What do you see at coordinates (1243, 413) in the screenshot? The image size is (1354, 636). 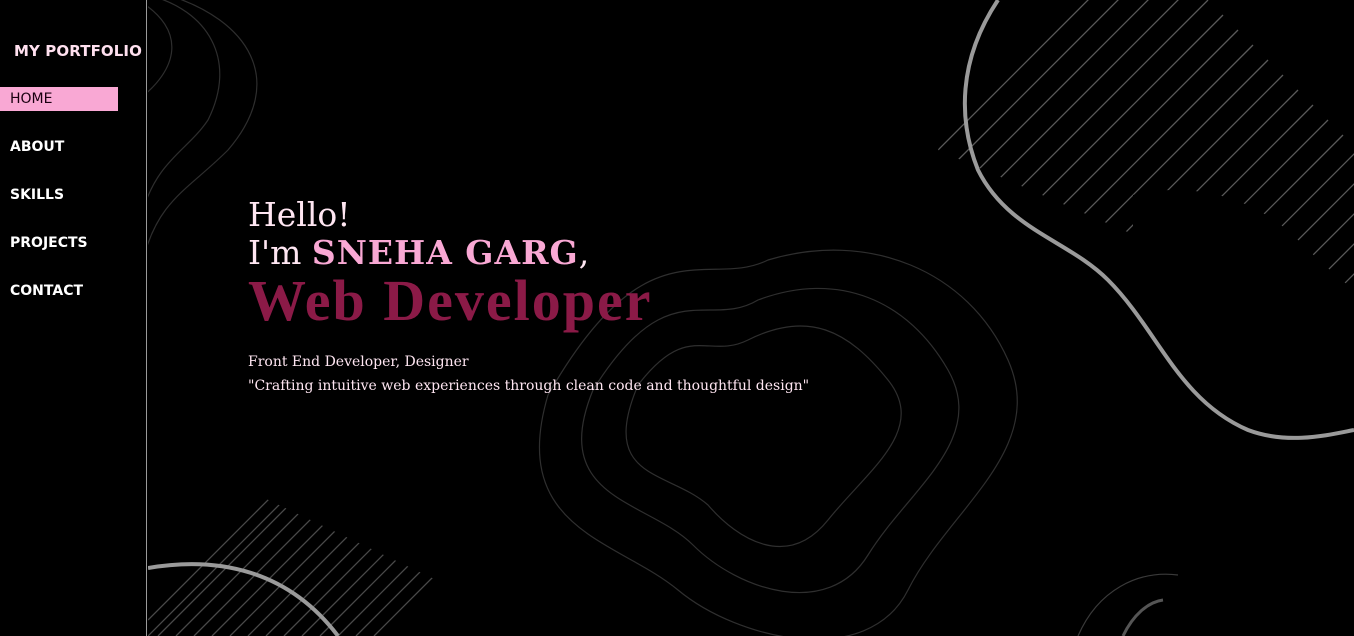 I see `hatching-mask` at bounding box center [1243, 413].